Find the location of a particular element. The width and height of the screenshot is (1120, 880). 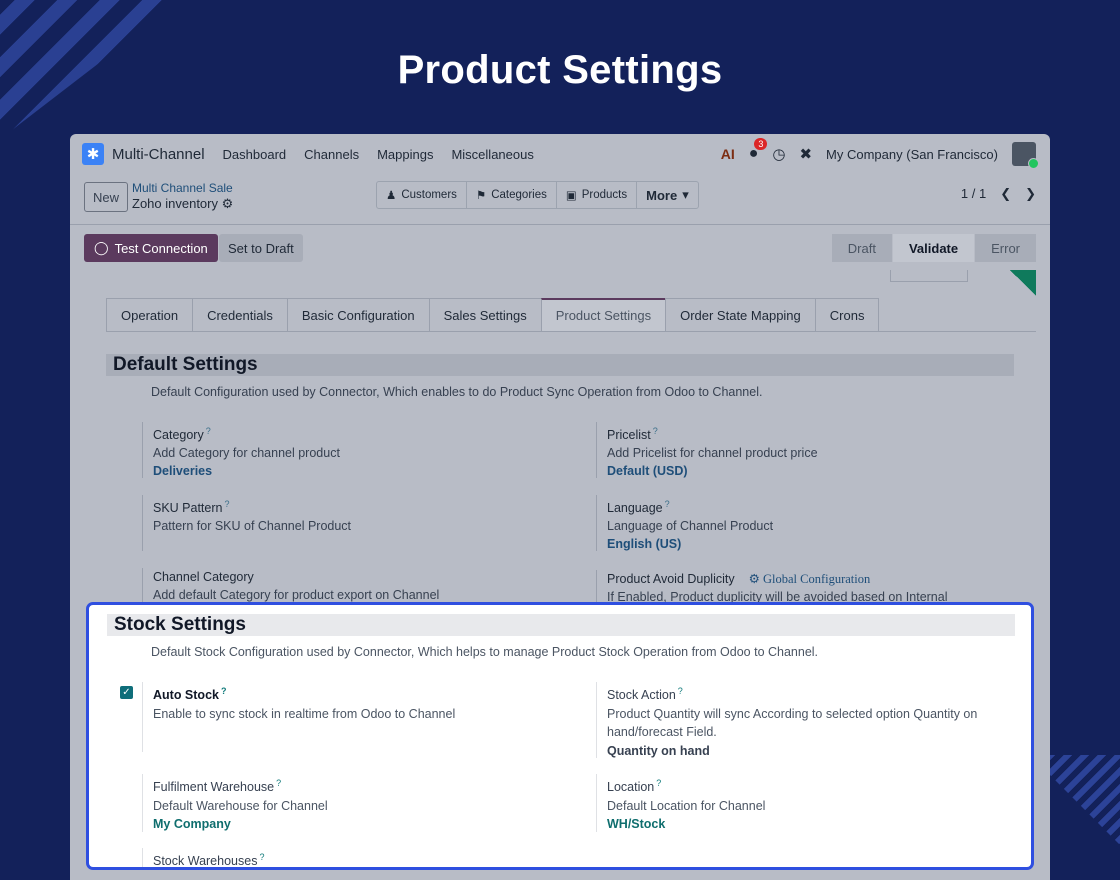

stage-pipeline: Draft Validate Error is located at coordinates (933, 248).